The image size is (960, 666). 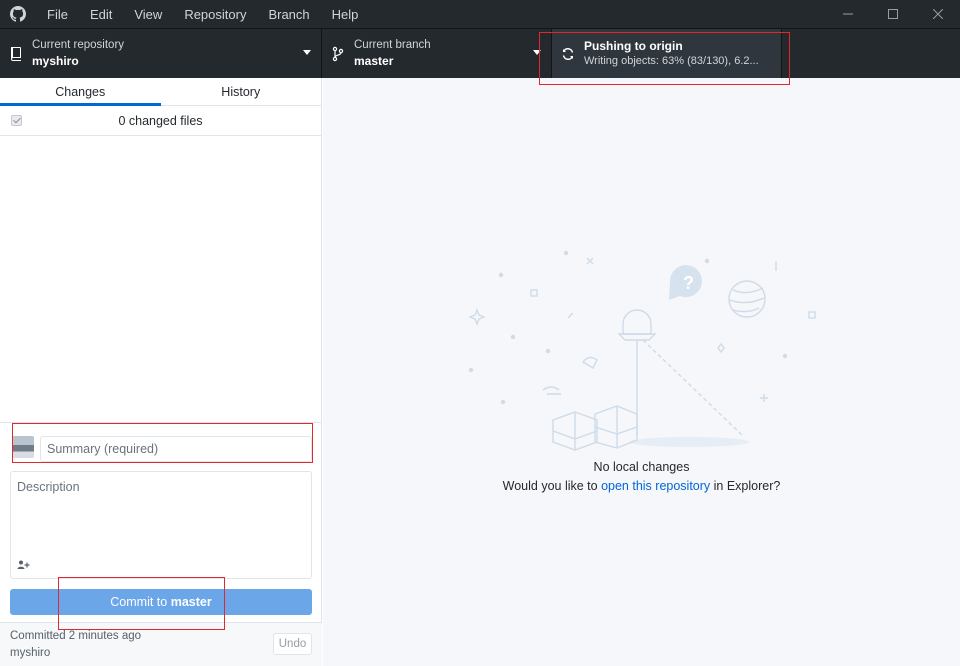 I want to click on minimize-button, so click(x=847, y=14).